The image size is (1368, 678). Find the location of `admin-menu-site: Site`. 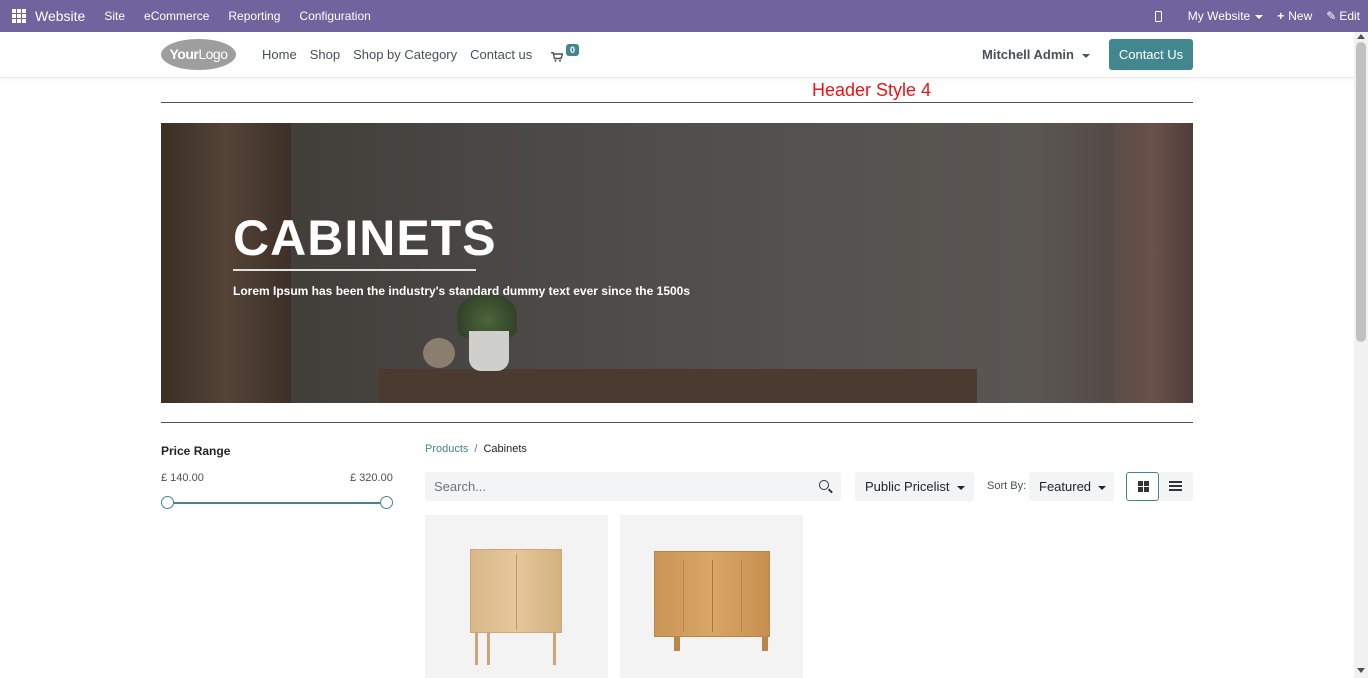

admin-menu-site: Site is located at coordinates (114, 16).